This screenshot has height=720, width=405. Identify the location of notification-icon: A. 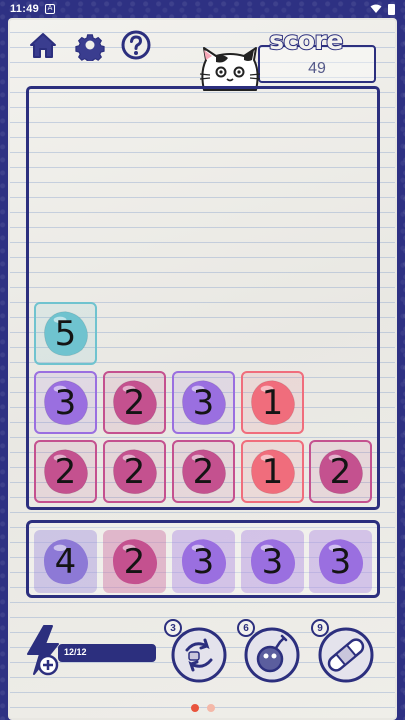
(50, 9).